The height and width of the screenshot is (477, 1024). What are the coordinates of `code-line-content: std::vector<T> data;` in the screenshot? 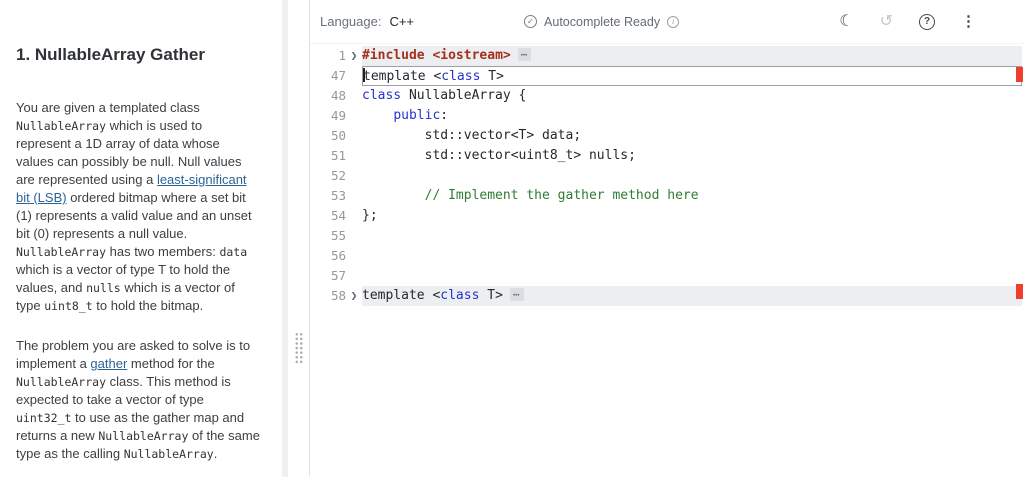 It's located at (692, 136).